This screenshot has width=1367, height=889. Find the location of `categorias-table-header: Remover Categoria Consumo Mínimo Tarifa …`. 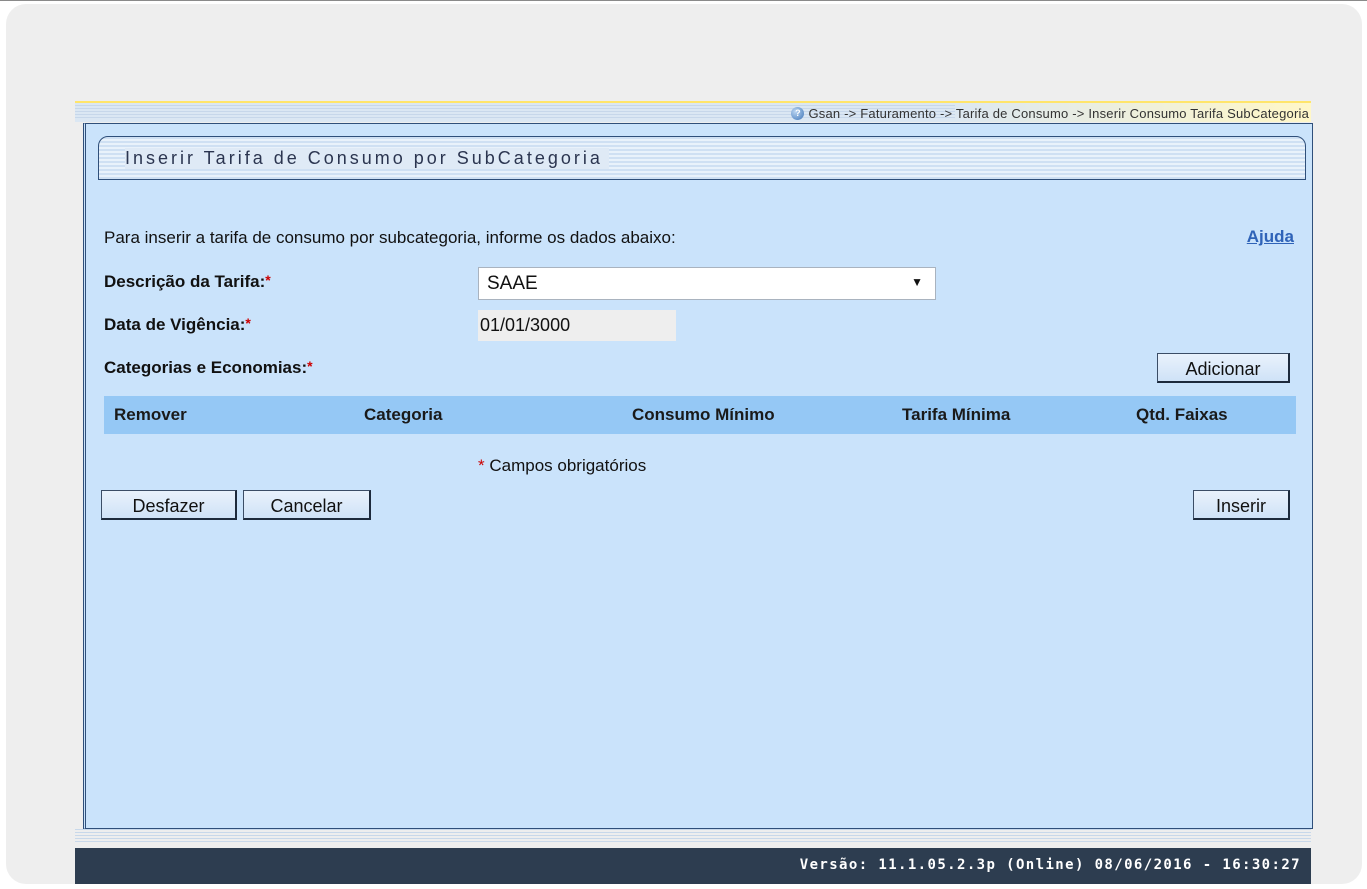

categorias-table-header: Remover Categoria Consumo Mínimo Tarifa … is located at coordinates (700, 415).